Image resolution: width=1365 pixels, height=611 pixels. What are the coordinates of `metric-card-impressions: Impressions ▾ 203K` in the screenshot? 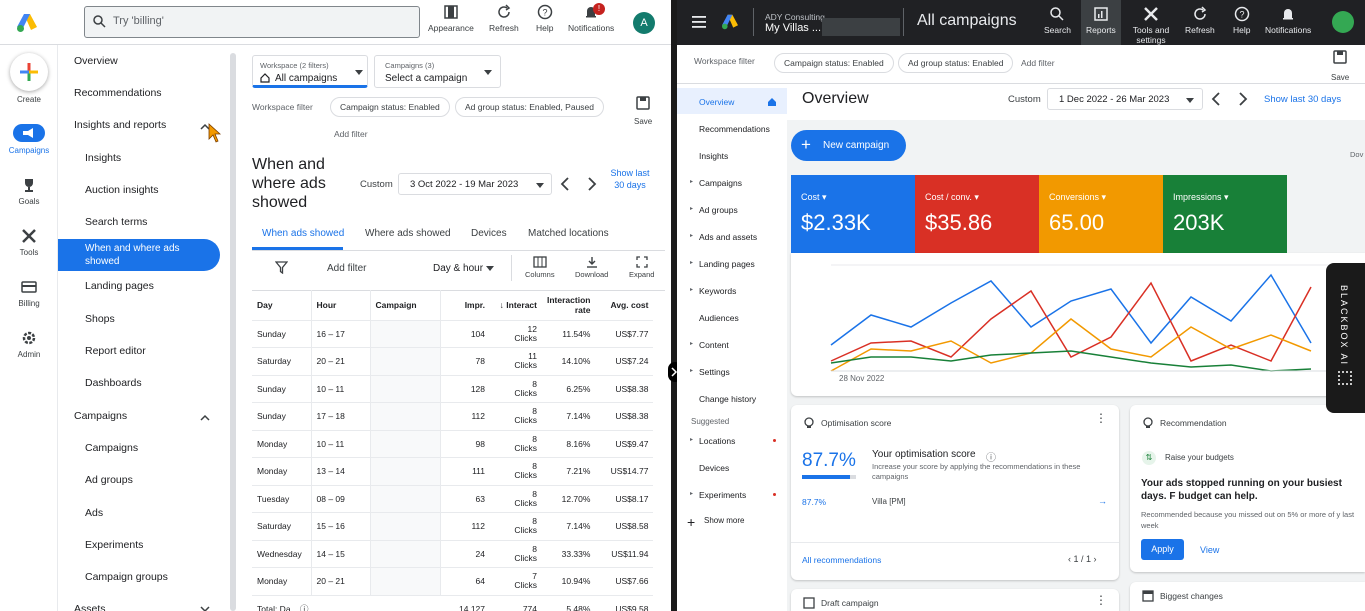 It's located at (1225, 214).